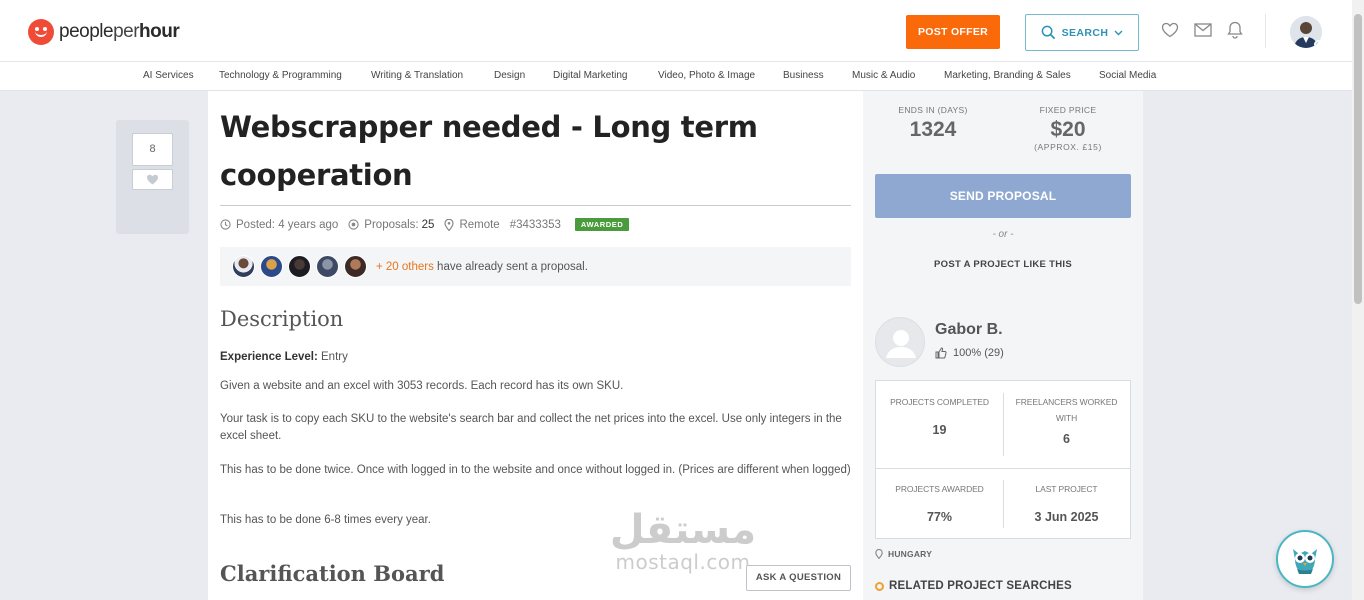 Image resolution: width=1364 pixels, height=600 pixels. What do you see at coordinates (472, 224) in the screenshot?
I see `location-meta: Remote` at bounding box center [472, 224].